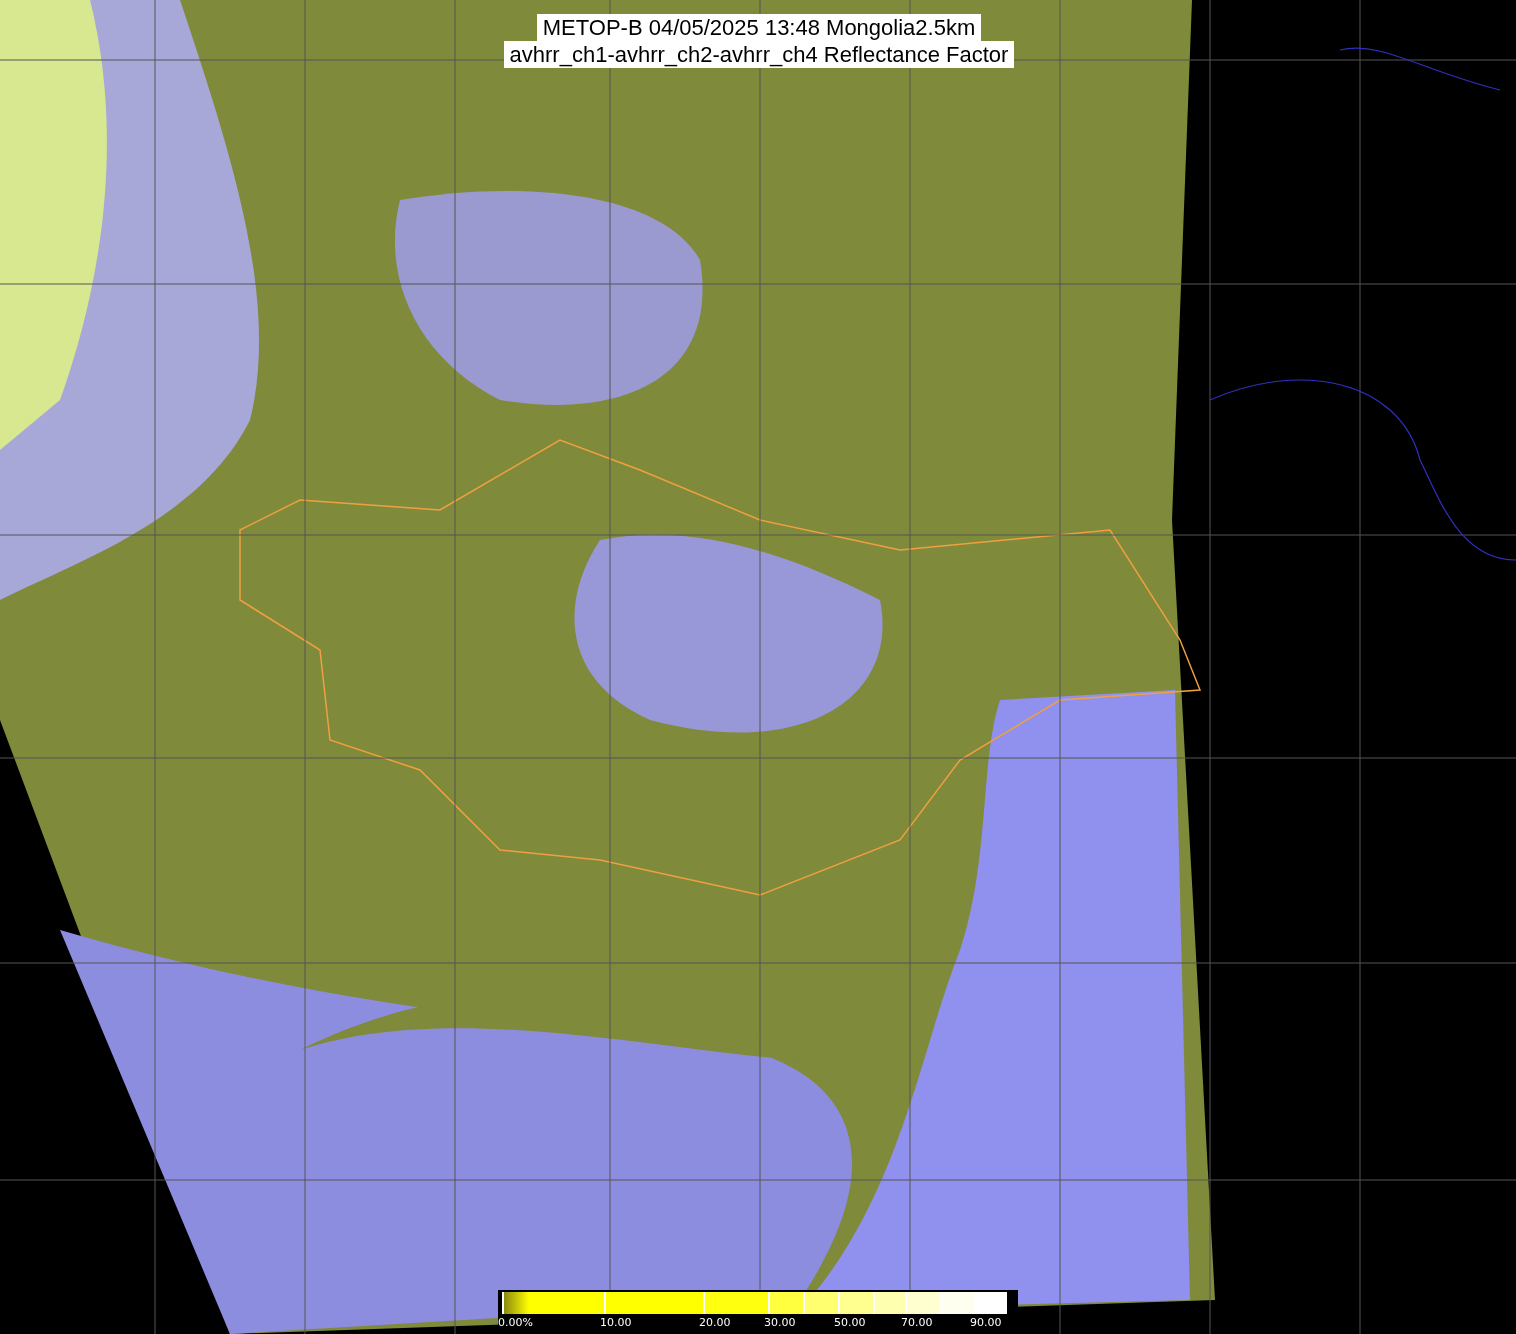 This screenshot has height=1334, width=1516. What do you see at coordinates (780, 1323) in the screenshot?
I see `scale-label: 30.00` at bounding box center [780, 1323].